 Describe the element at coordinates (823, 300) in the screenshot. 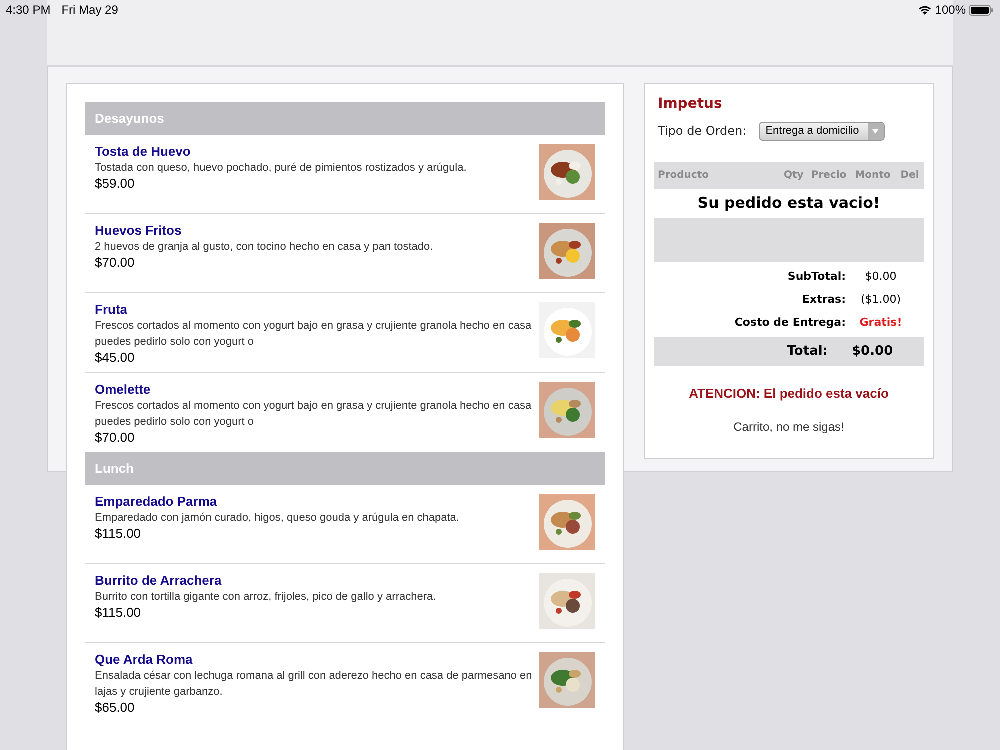

I see `total-label: Extras:` at that location.